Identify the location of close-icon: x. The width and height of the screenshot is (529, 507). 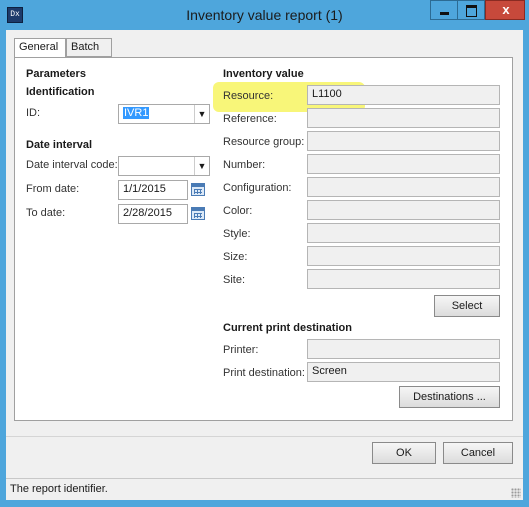
(506, 9).